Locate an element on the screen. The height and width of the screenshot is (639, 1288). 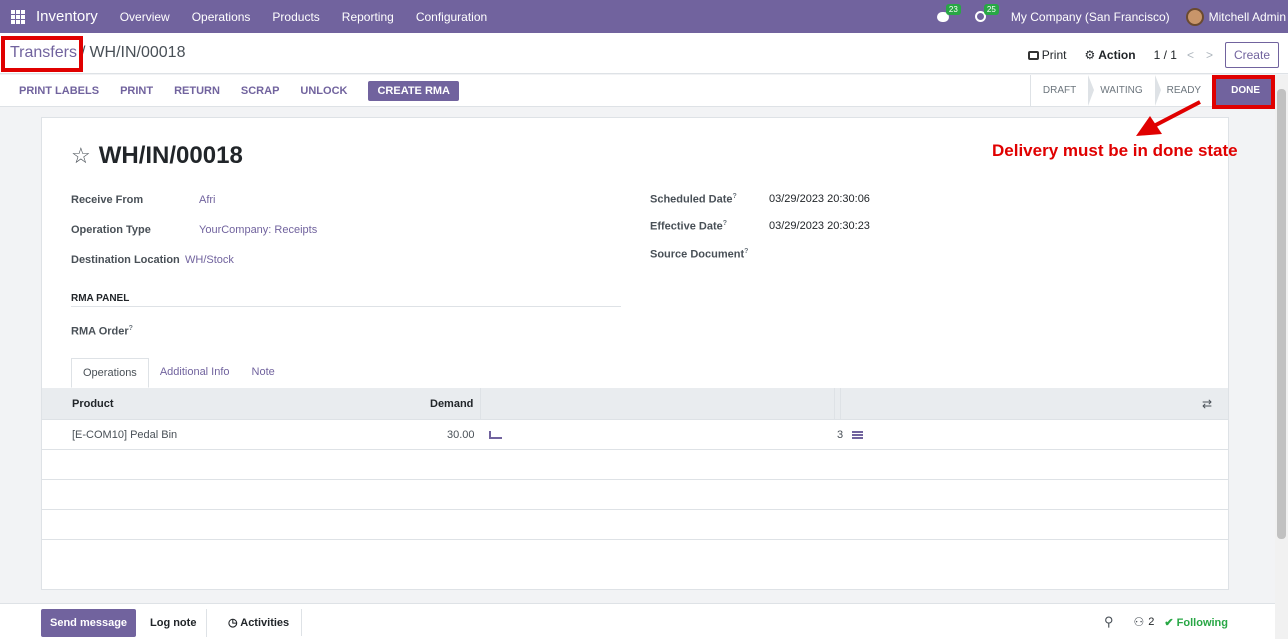
forecast-chart-icon is located at coordinates (495, 434).